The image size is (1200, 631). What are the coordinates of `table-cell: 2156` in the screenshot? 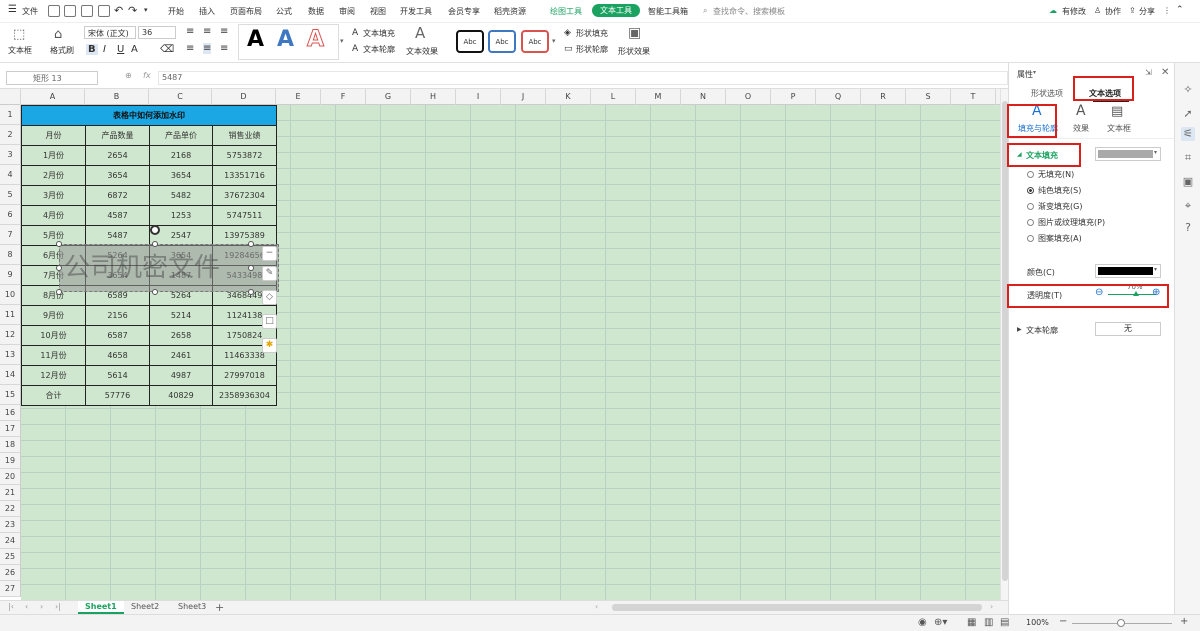 It's located at (117, 315).